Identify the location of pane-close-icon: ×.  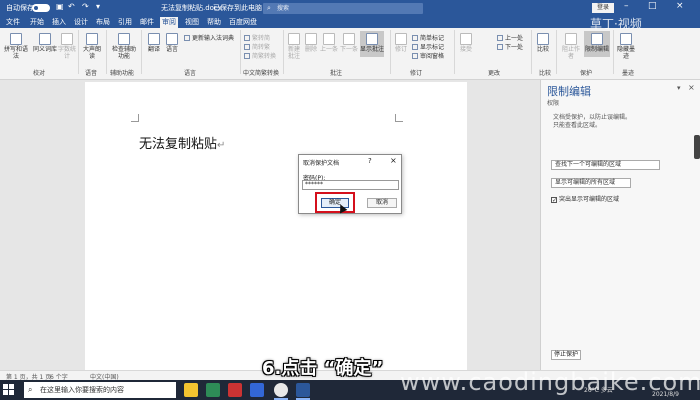
(691, 87).